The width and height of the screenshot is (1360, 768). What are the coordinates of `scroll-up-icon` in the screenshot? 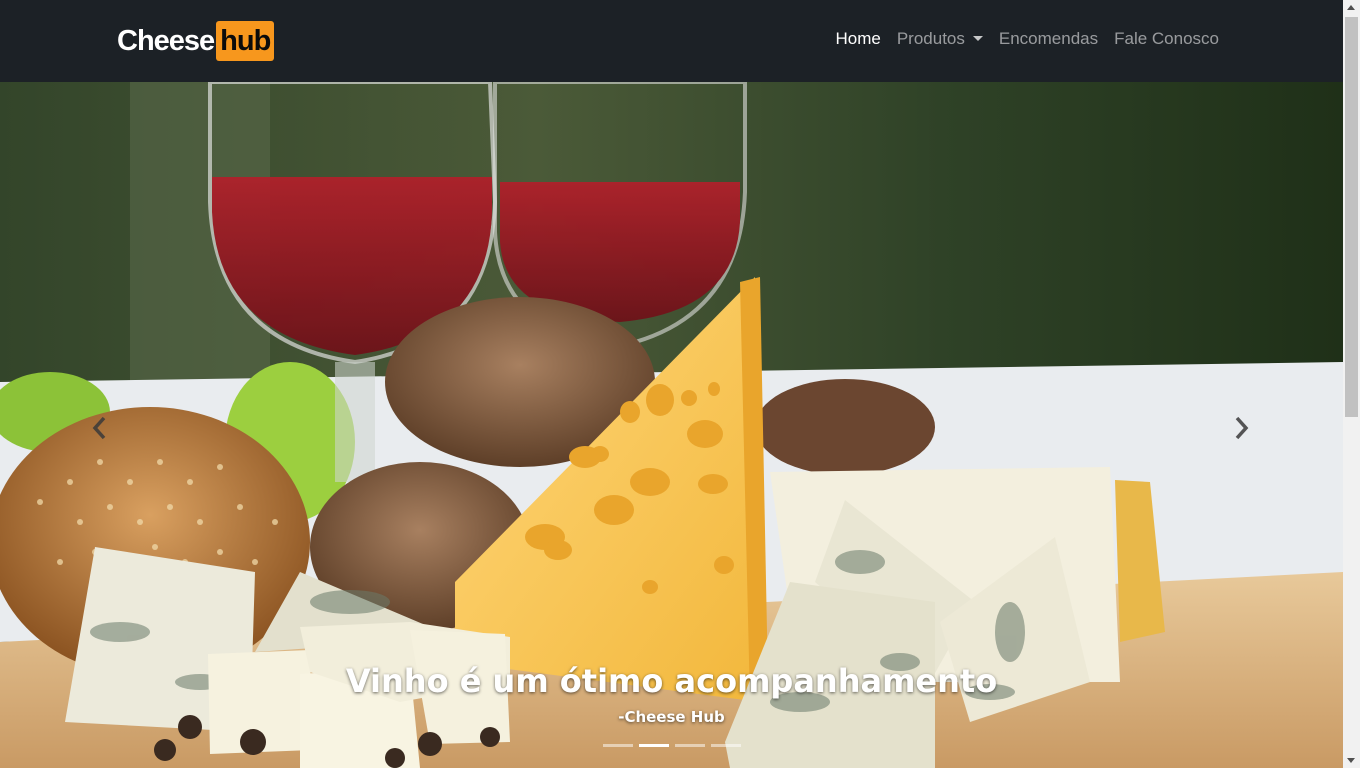 It's located at (1351, 7).